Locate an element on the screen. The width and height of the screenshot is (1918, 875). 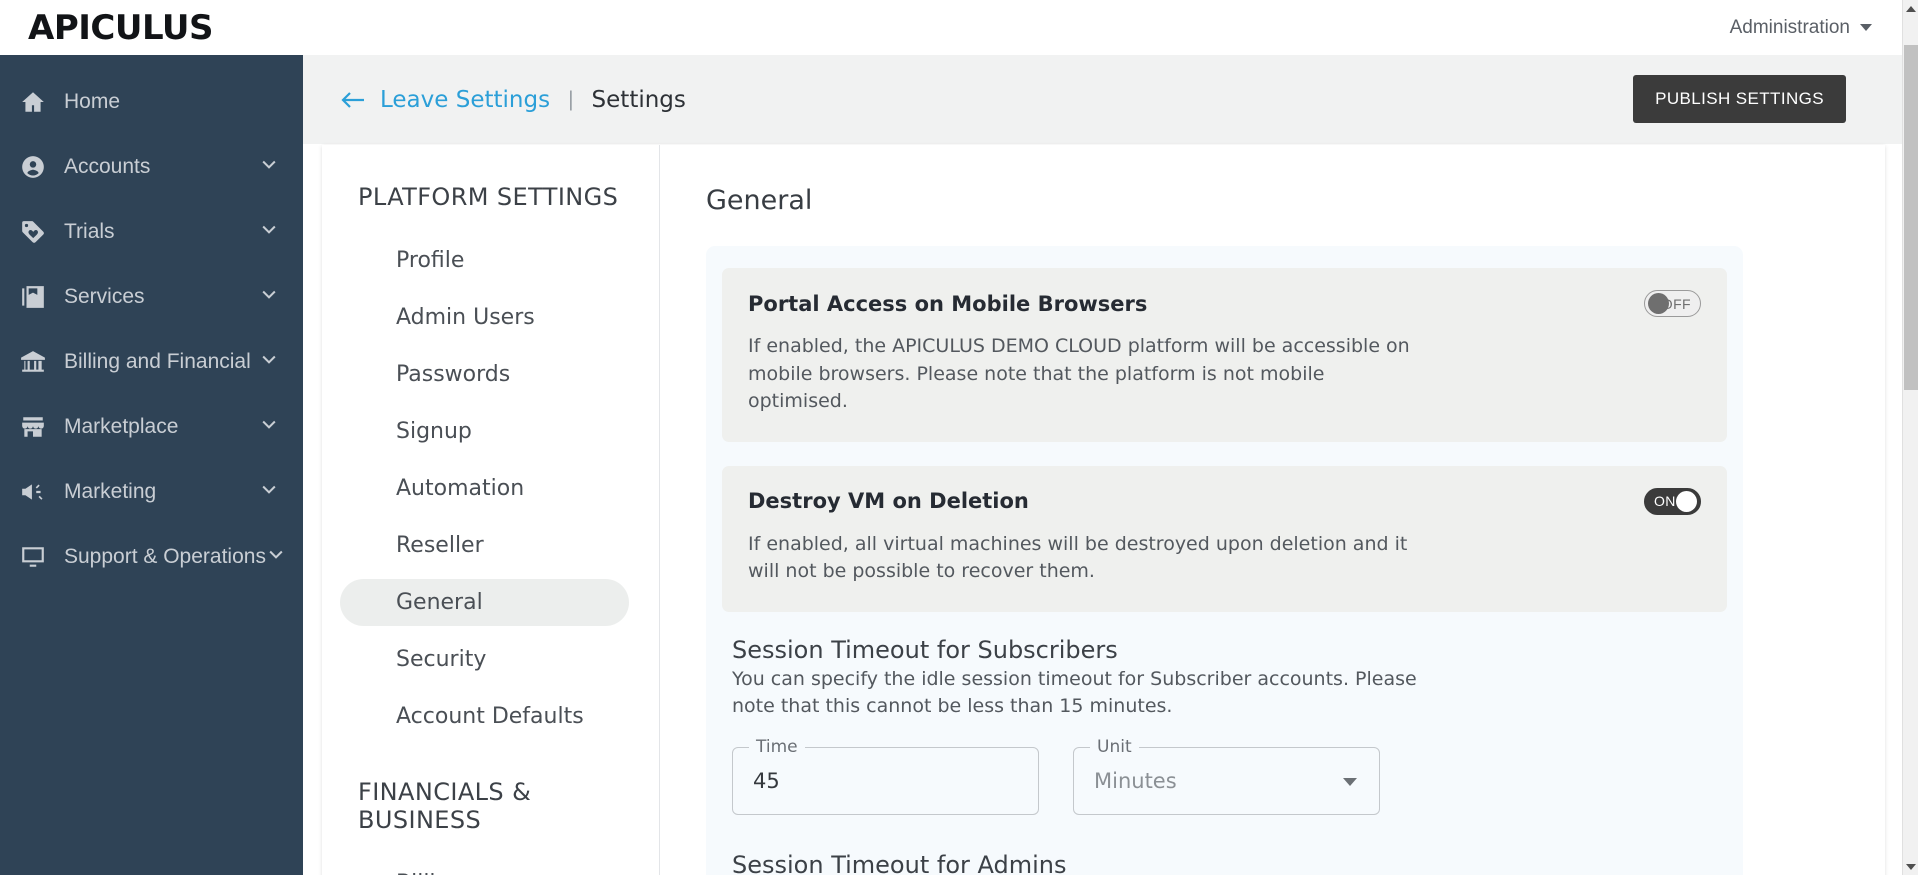
sidebar-item-label: Support & Operations is located at coordinates (165, 556).